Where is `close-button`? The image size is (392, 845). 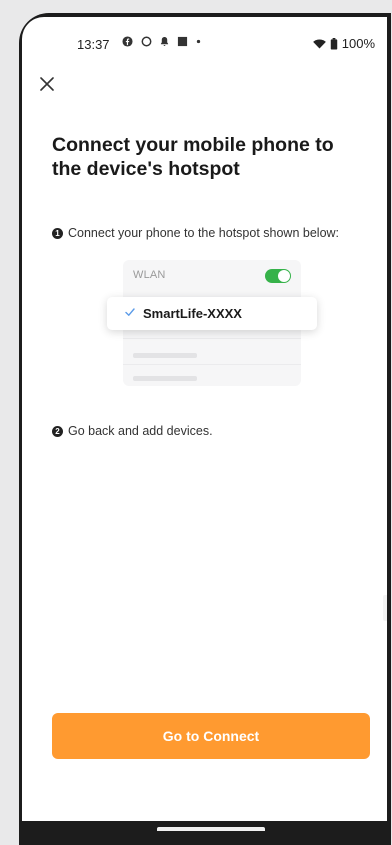
close-button is located at coordinates (47, 84).